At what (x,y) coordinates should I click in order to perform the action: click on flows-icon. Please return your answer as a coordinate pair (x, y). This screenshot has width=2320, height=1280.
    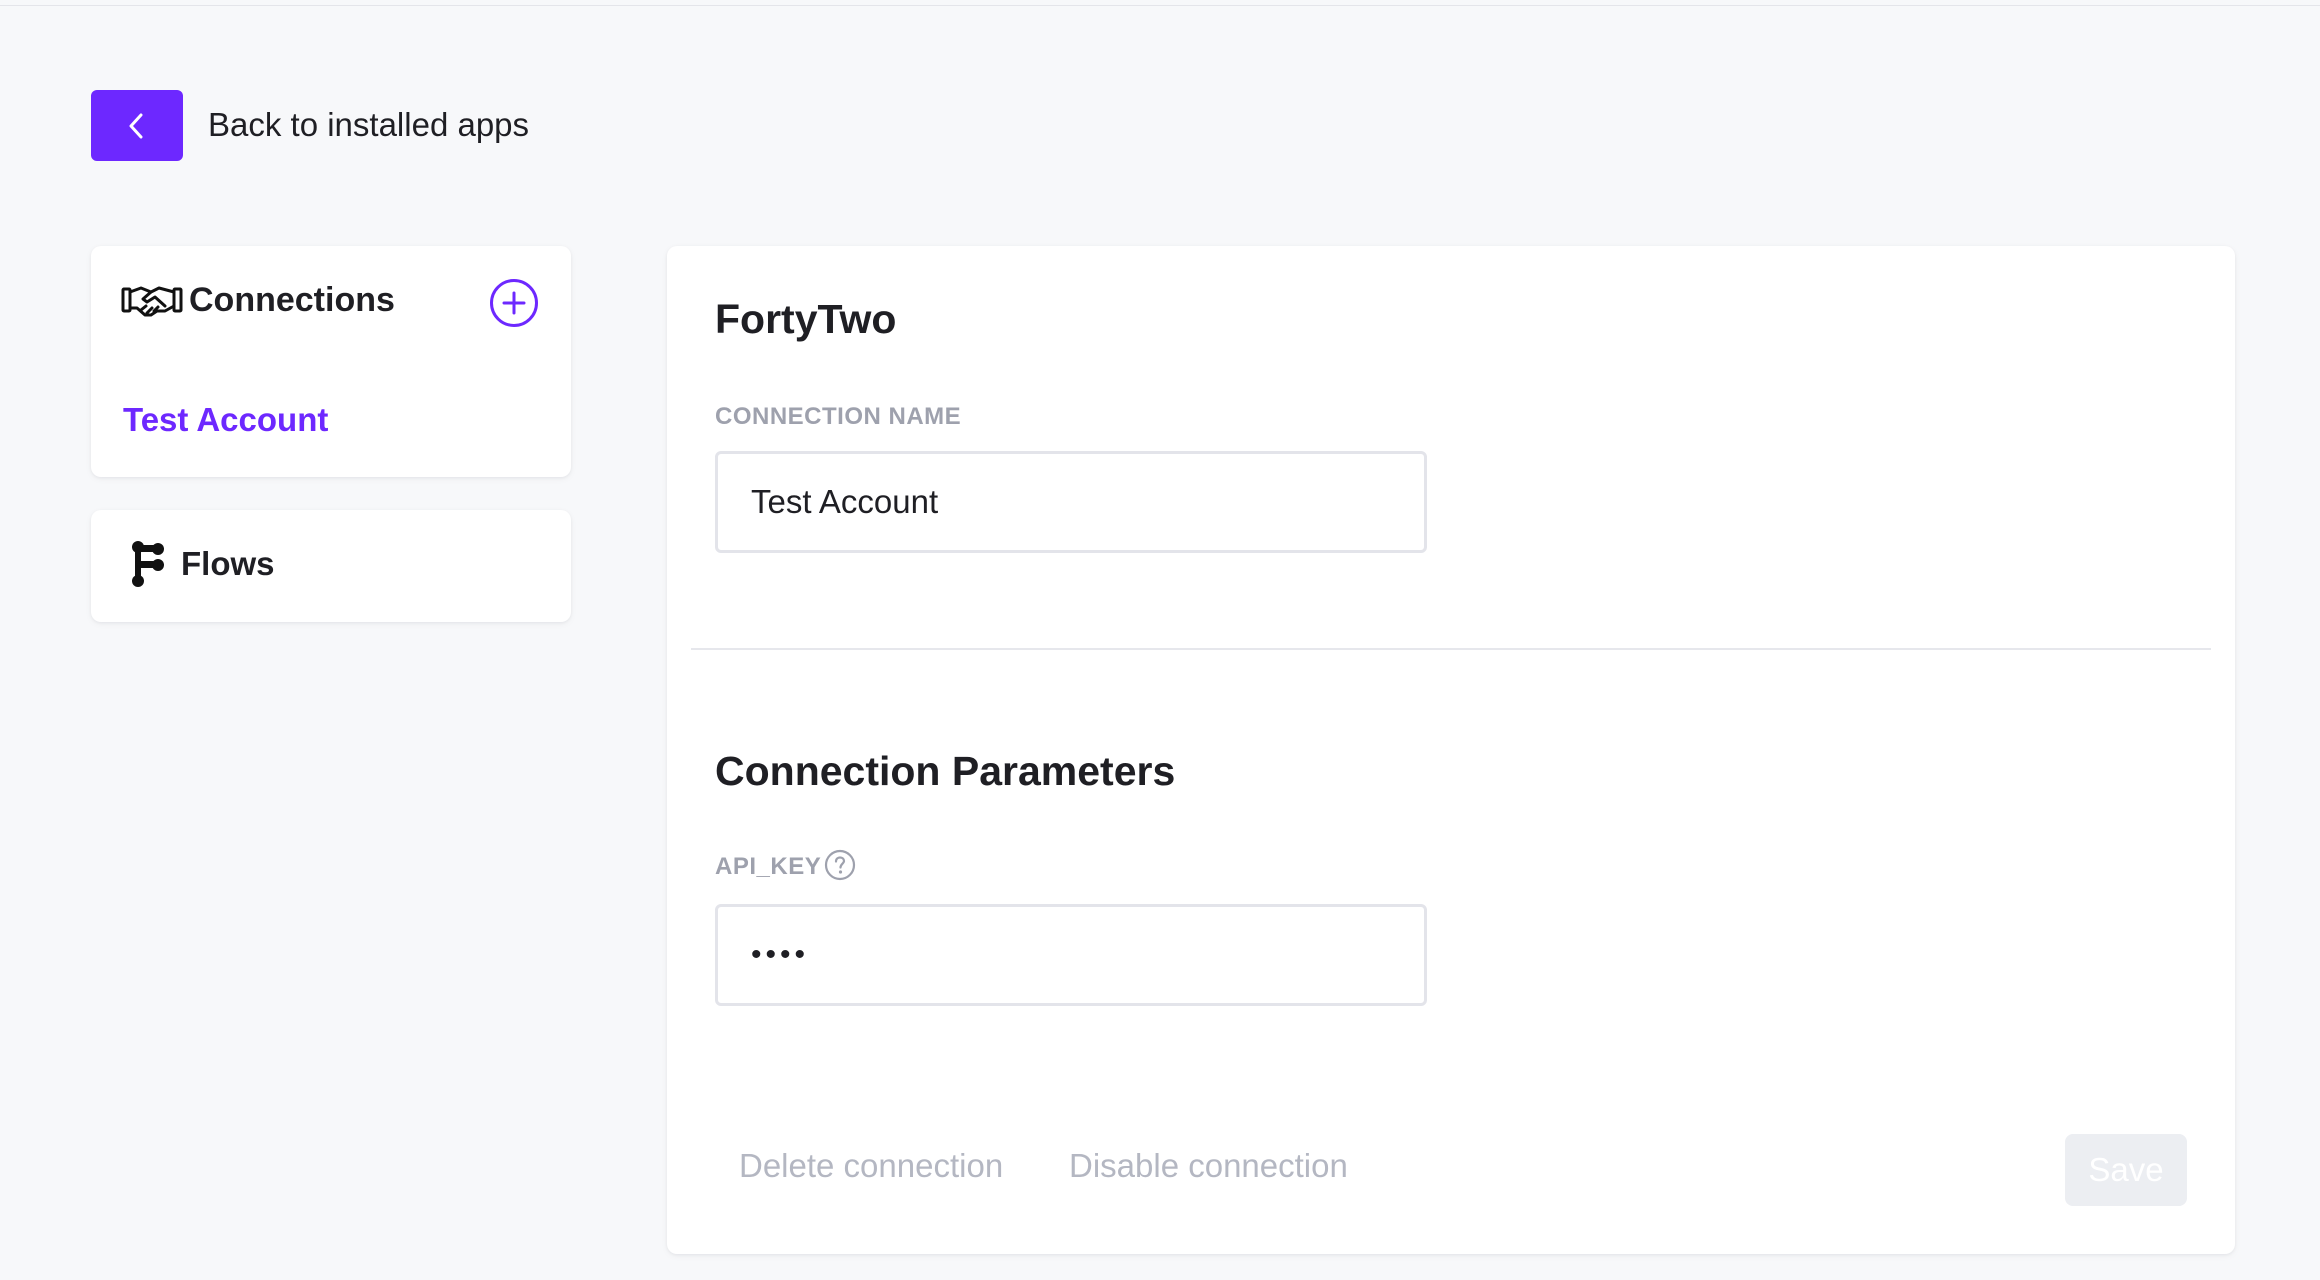
    Looking at the image, I should click on (148, 564).